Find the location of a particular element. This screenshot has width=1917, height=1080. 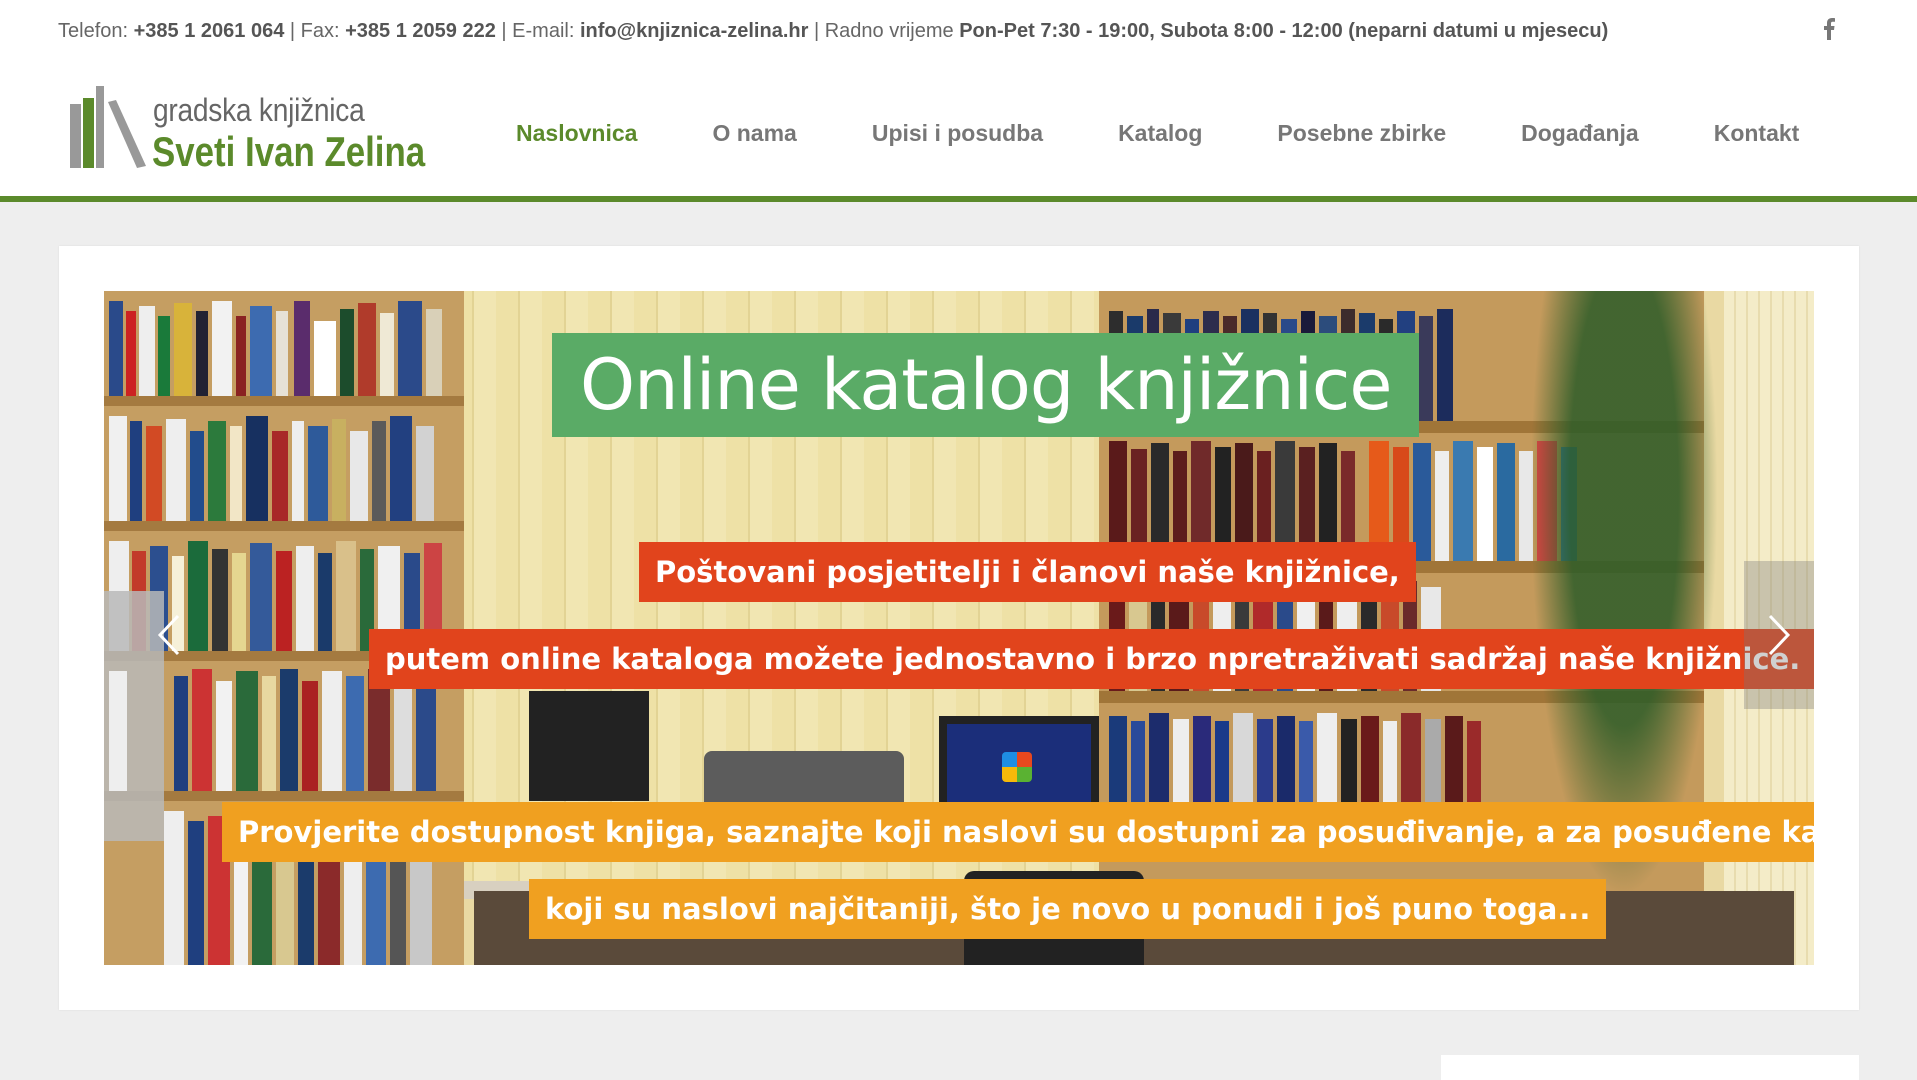

nav-item-dogadanja: Događanja is located at coordinates (1580, 133).